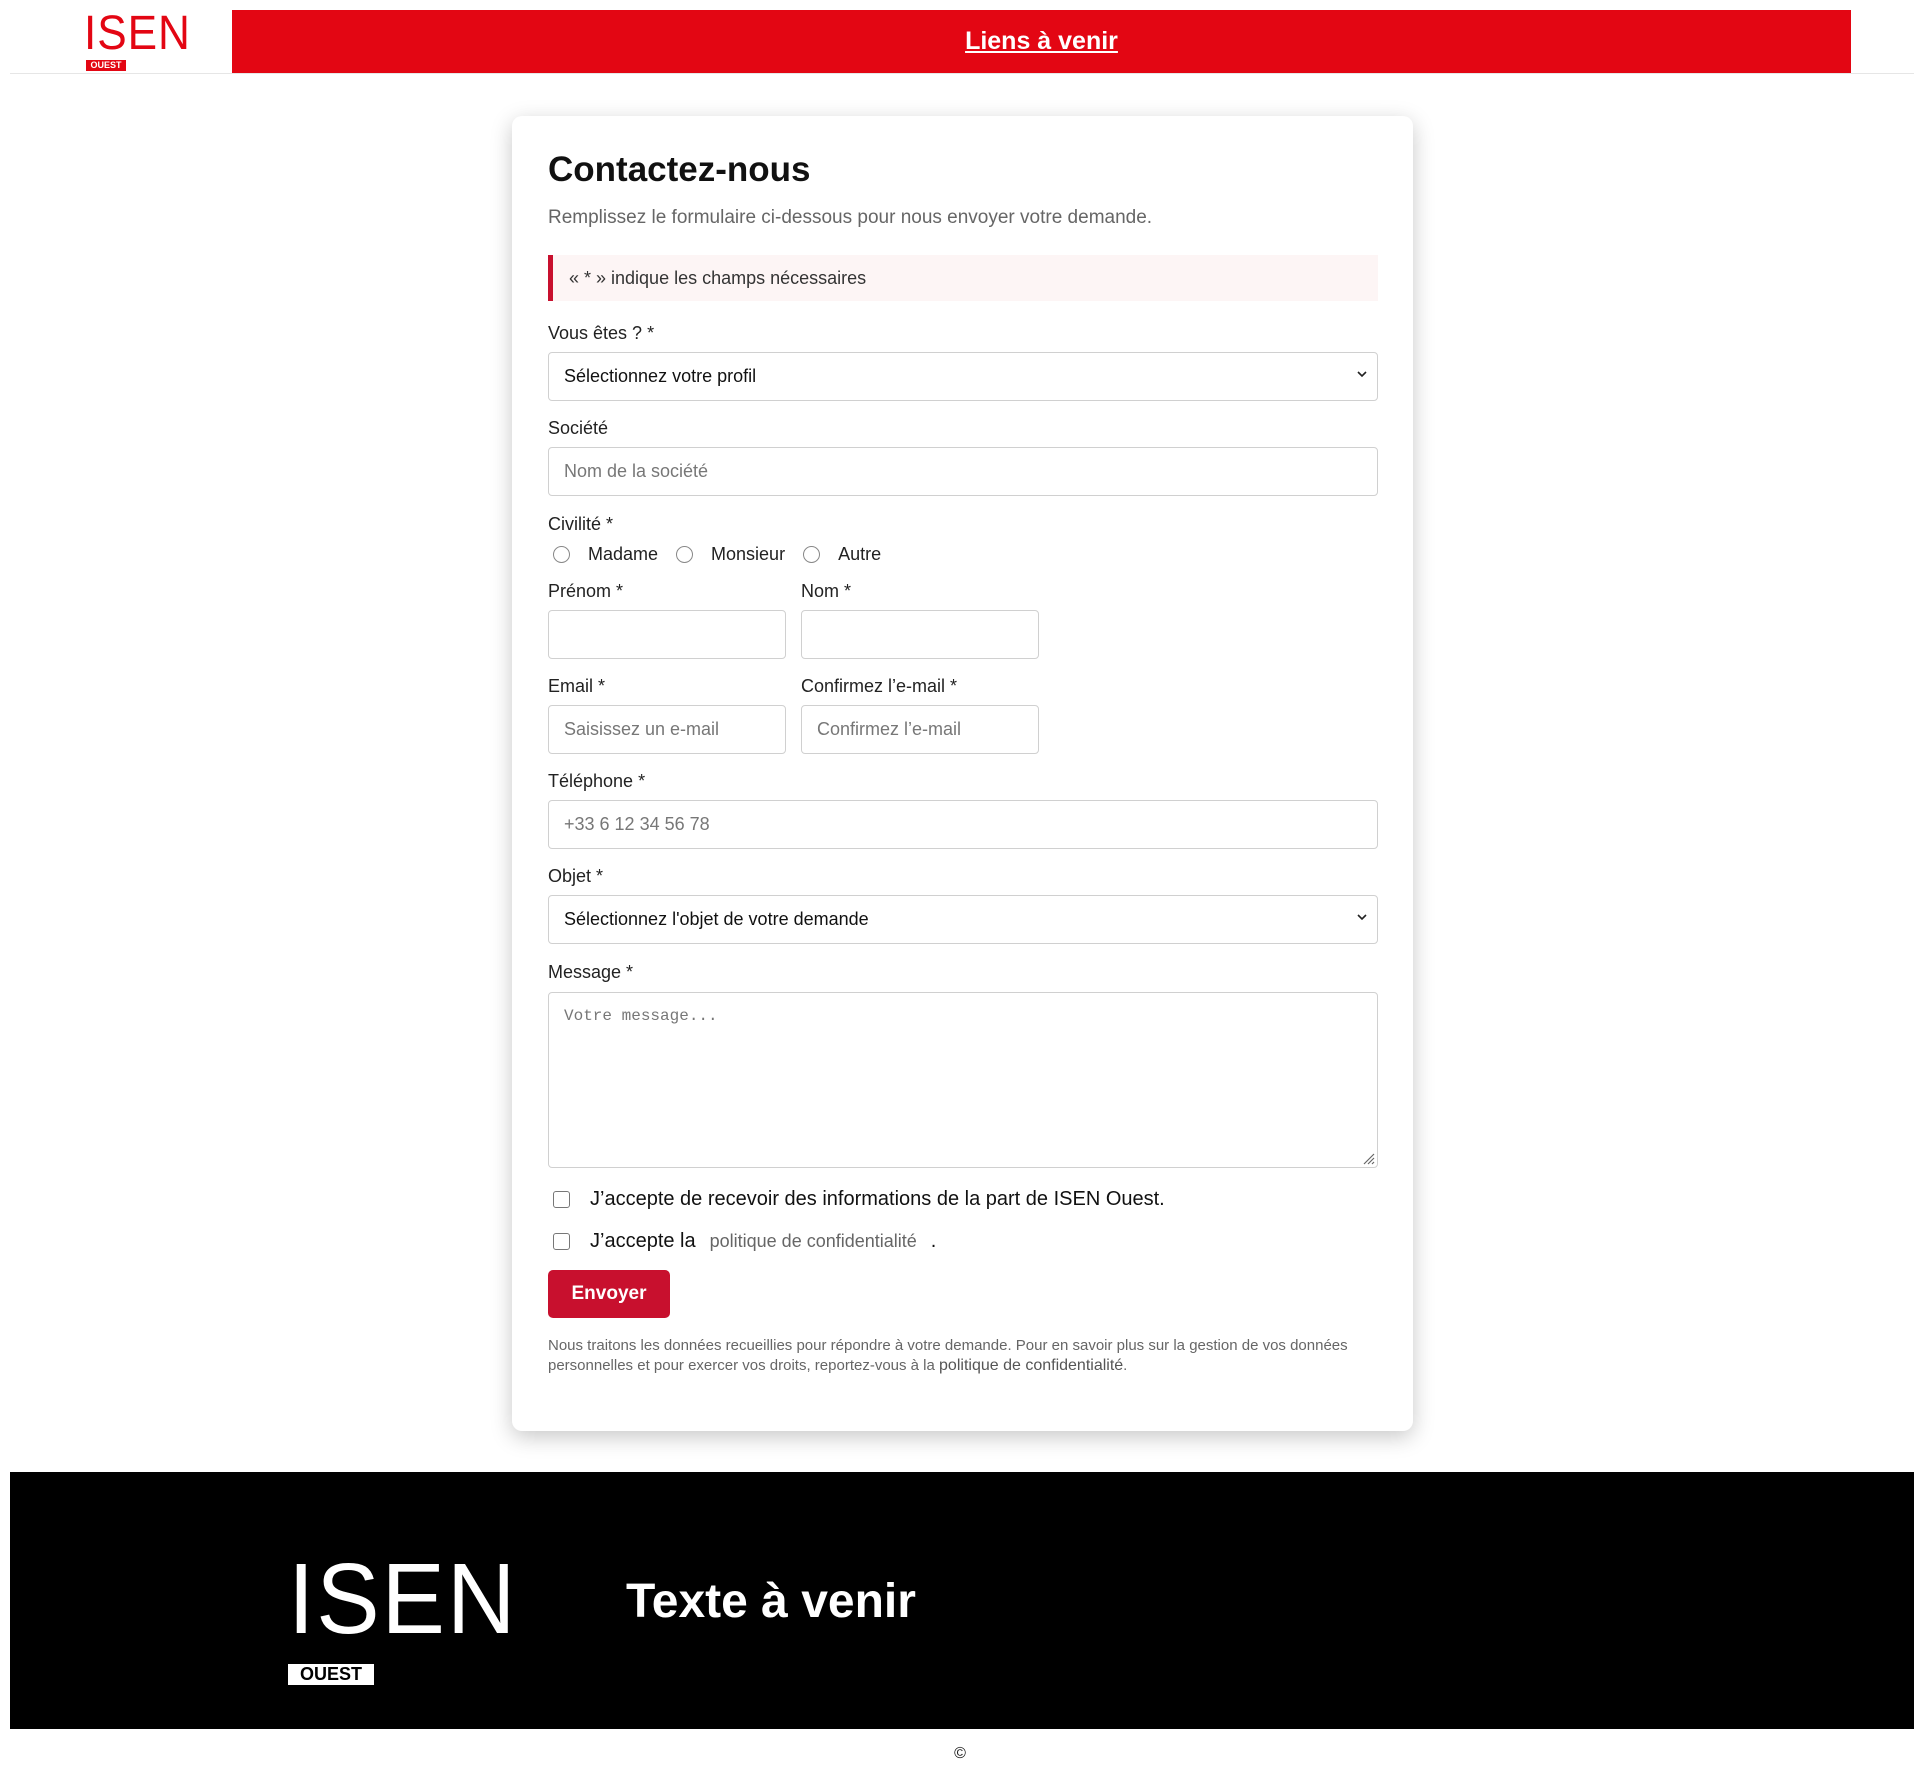  Describe the element at coordinates (1367, 1157) in the screenshot. I see `resize-handle-icon` at that location.